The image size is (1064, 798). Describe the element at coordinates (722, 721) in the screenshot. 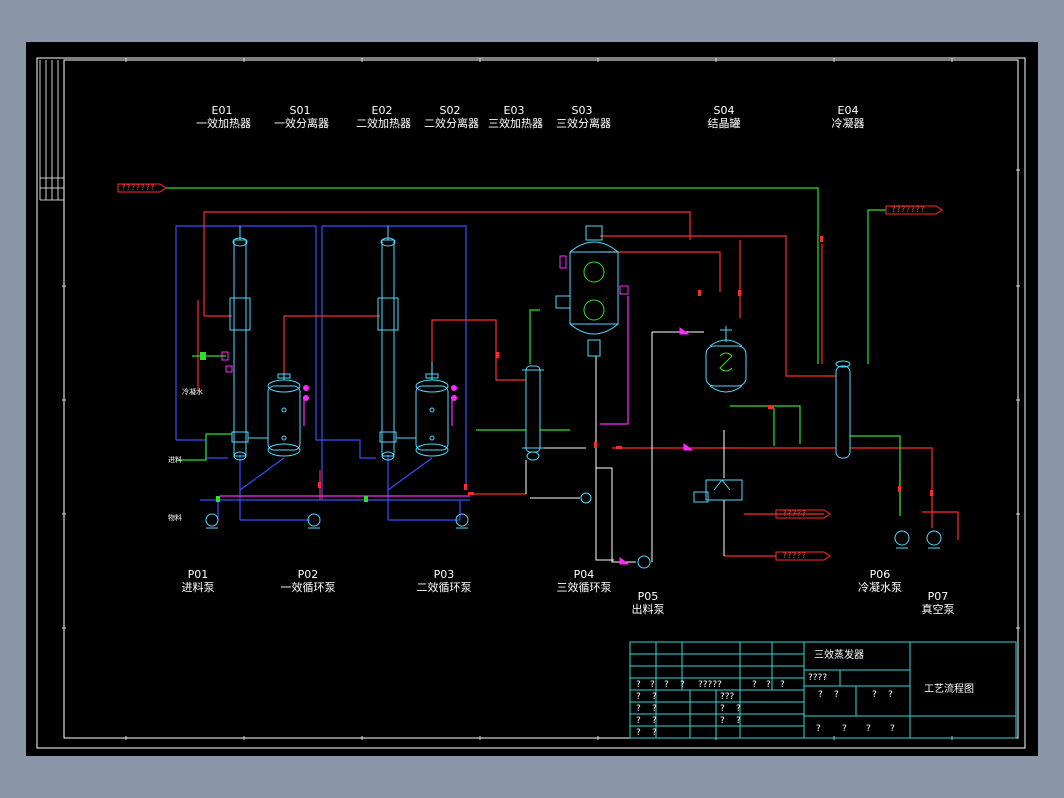

I see `title-cell-q24: ?` at that location.